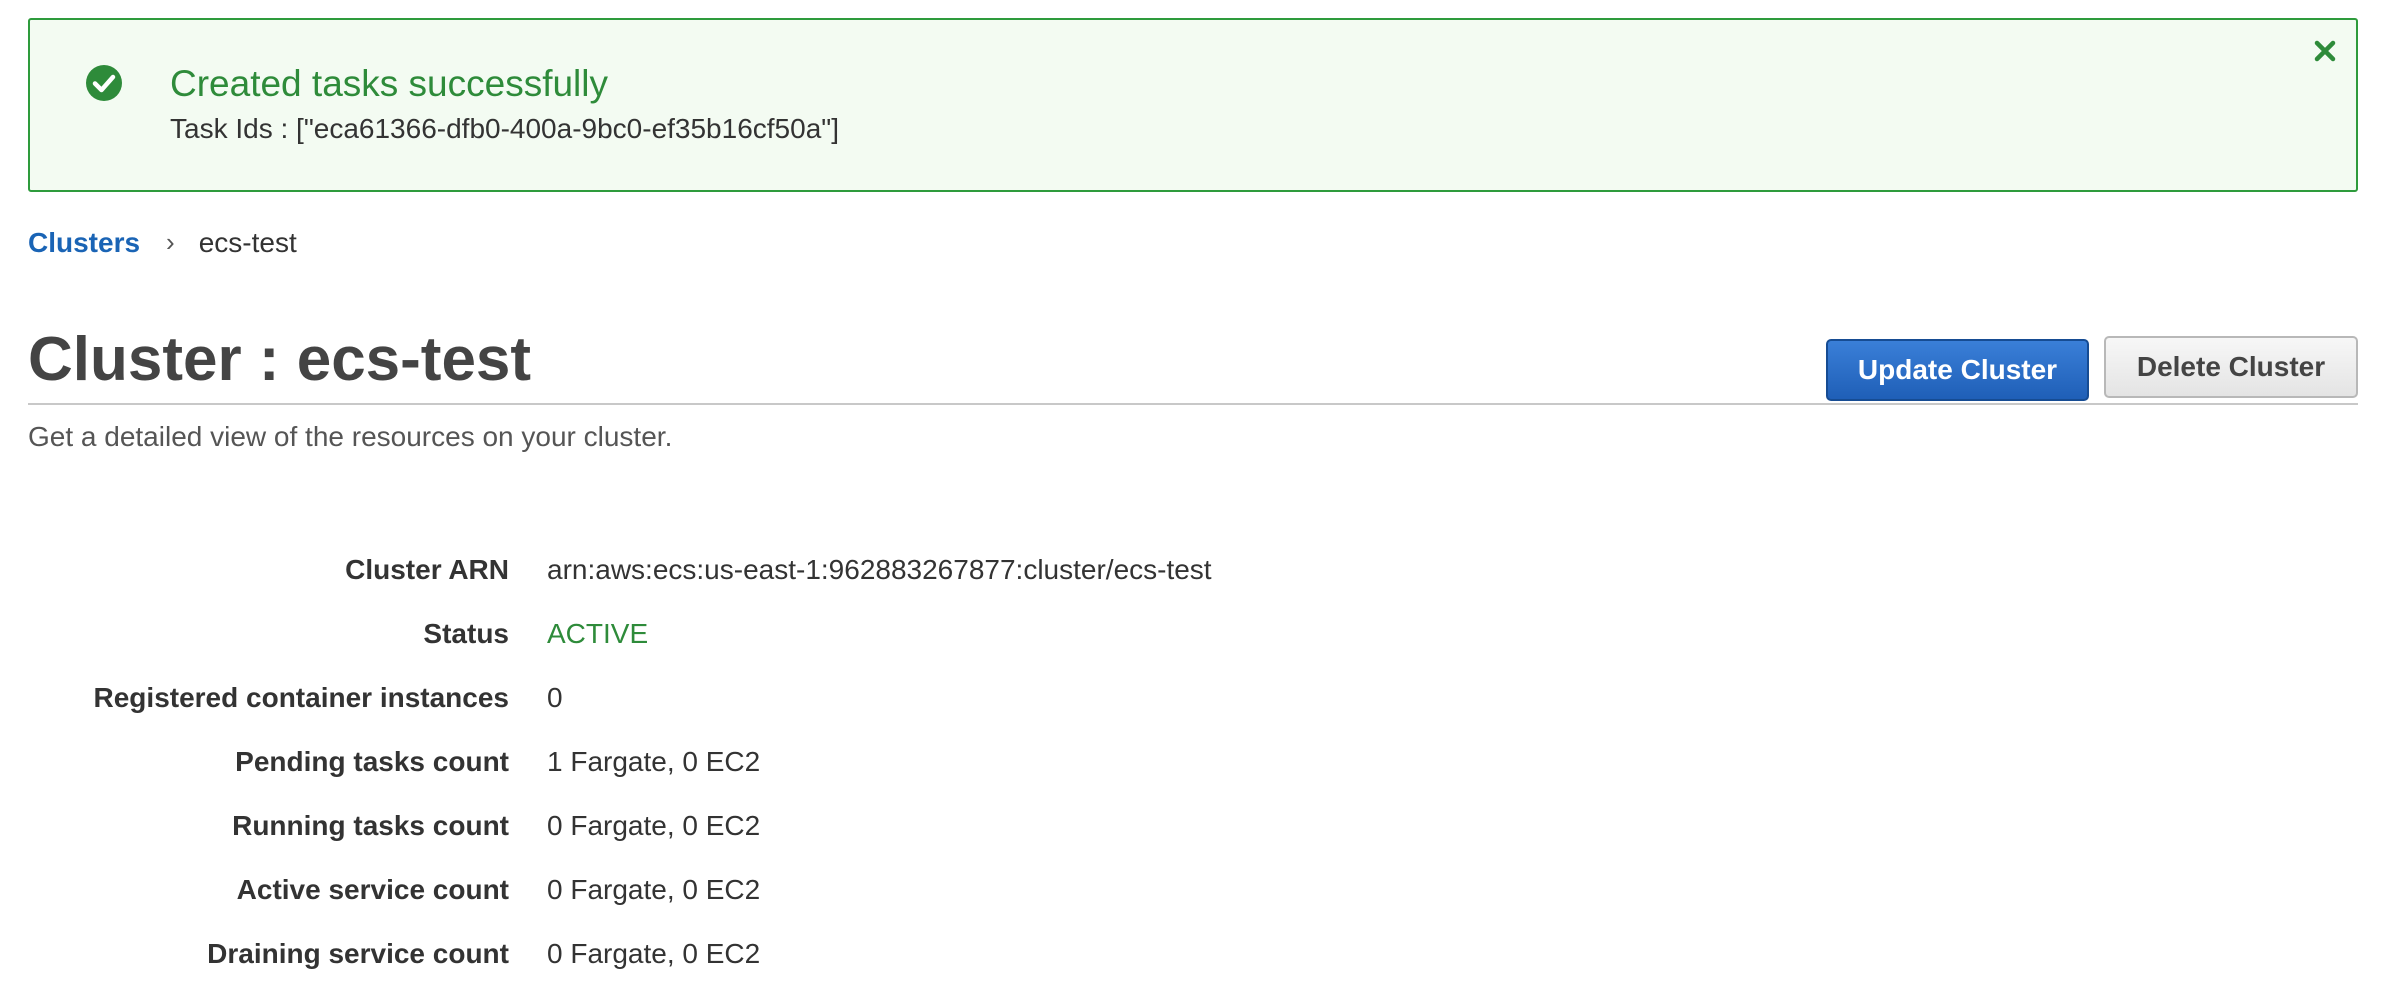 The width and height of the screenshot is (2390, 998). I want to click on detail-row-registered-instances: Registered container instances 0, so click(1195, 710).